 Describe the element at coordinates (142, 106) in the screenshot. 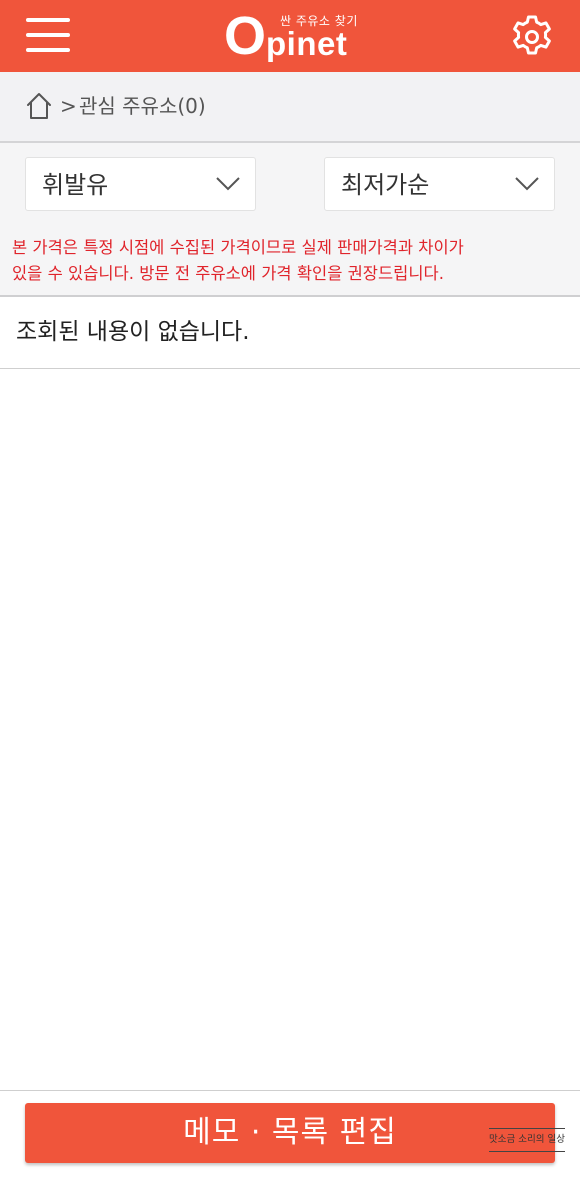

I see `page-title: 관심 주유소(0)` at that location.